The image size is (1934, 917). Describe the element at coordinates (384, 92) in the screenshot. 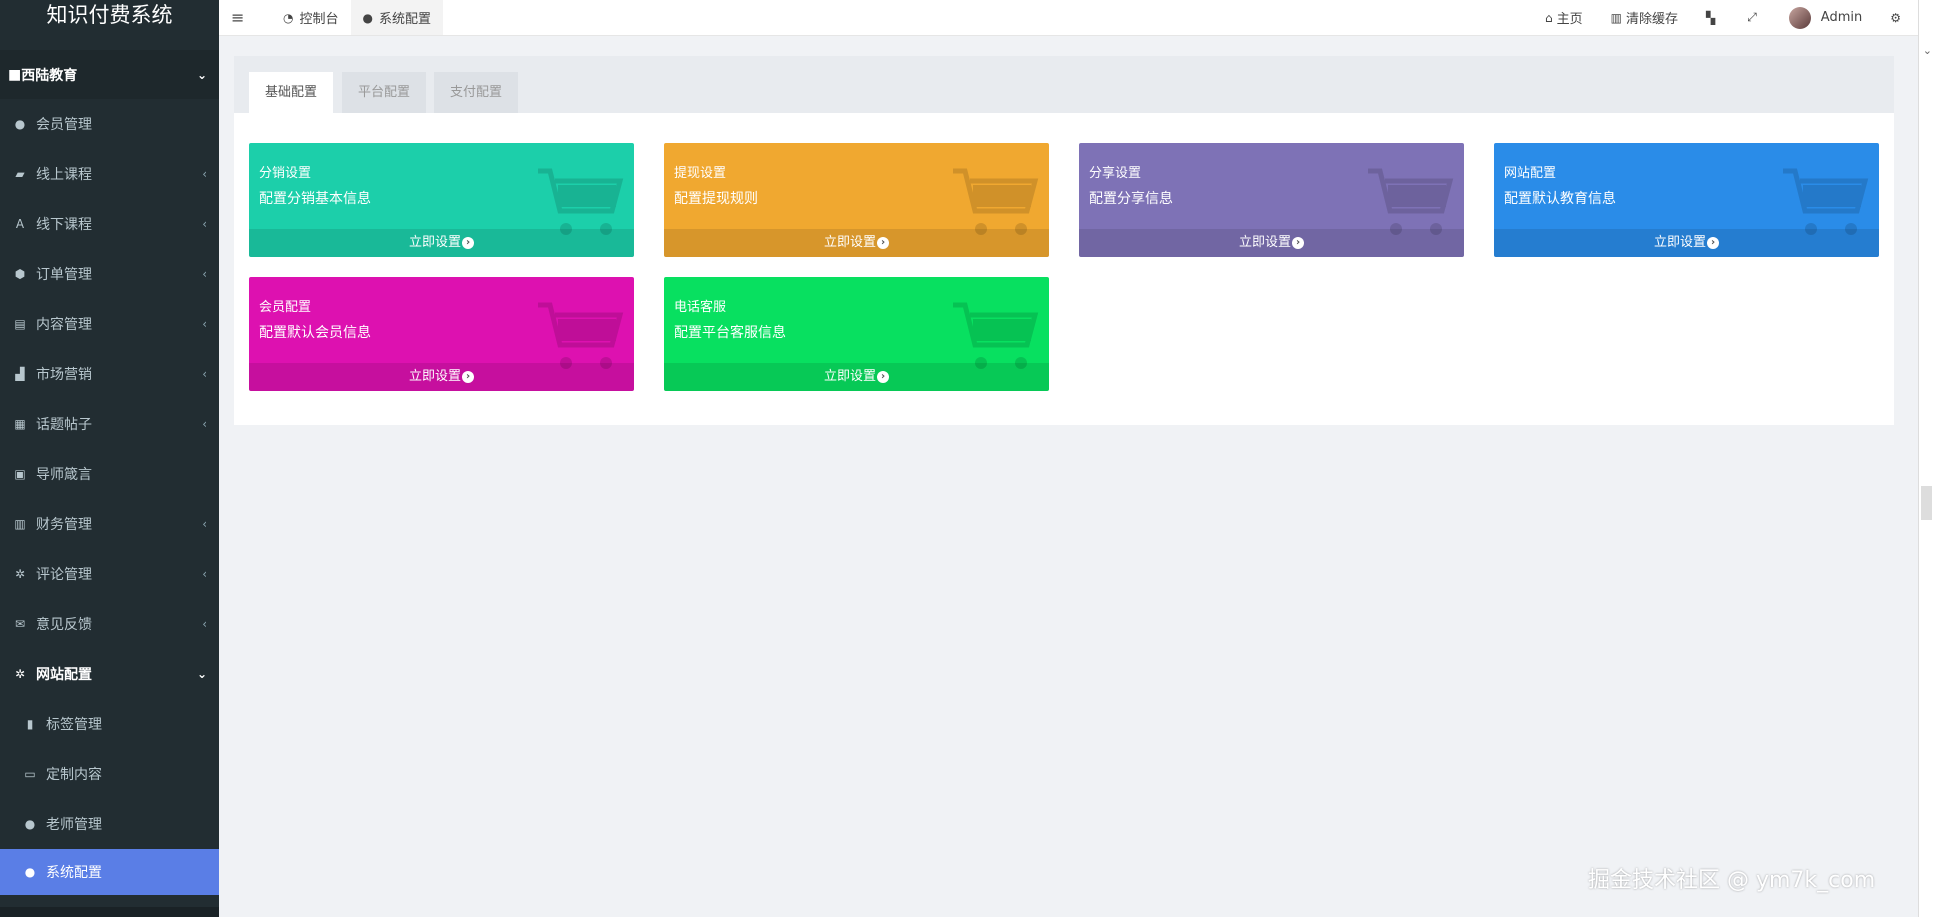

I see `tab-platform-config: 平台配置` at that location.